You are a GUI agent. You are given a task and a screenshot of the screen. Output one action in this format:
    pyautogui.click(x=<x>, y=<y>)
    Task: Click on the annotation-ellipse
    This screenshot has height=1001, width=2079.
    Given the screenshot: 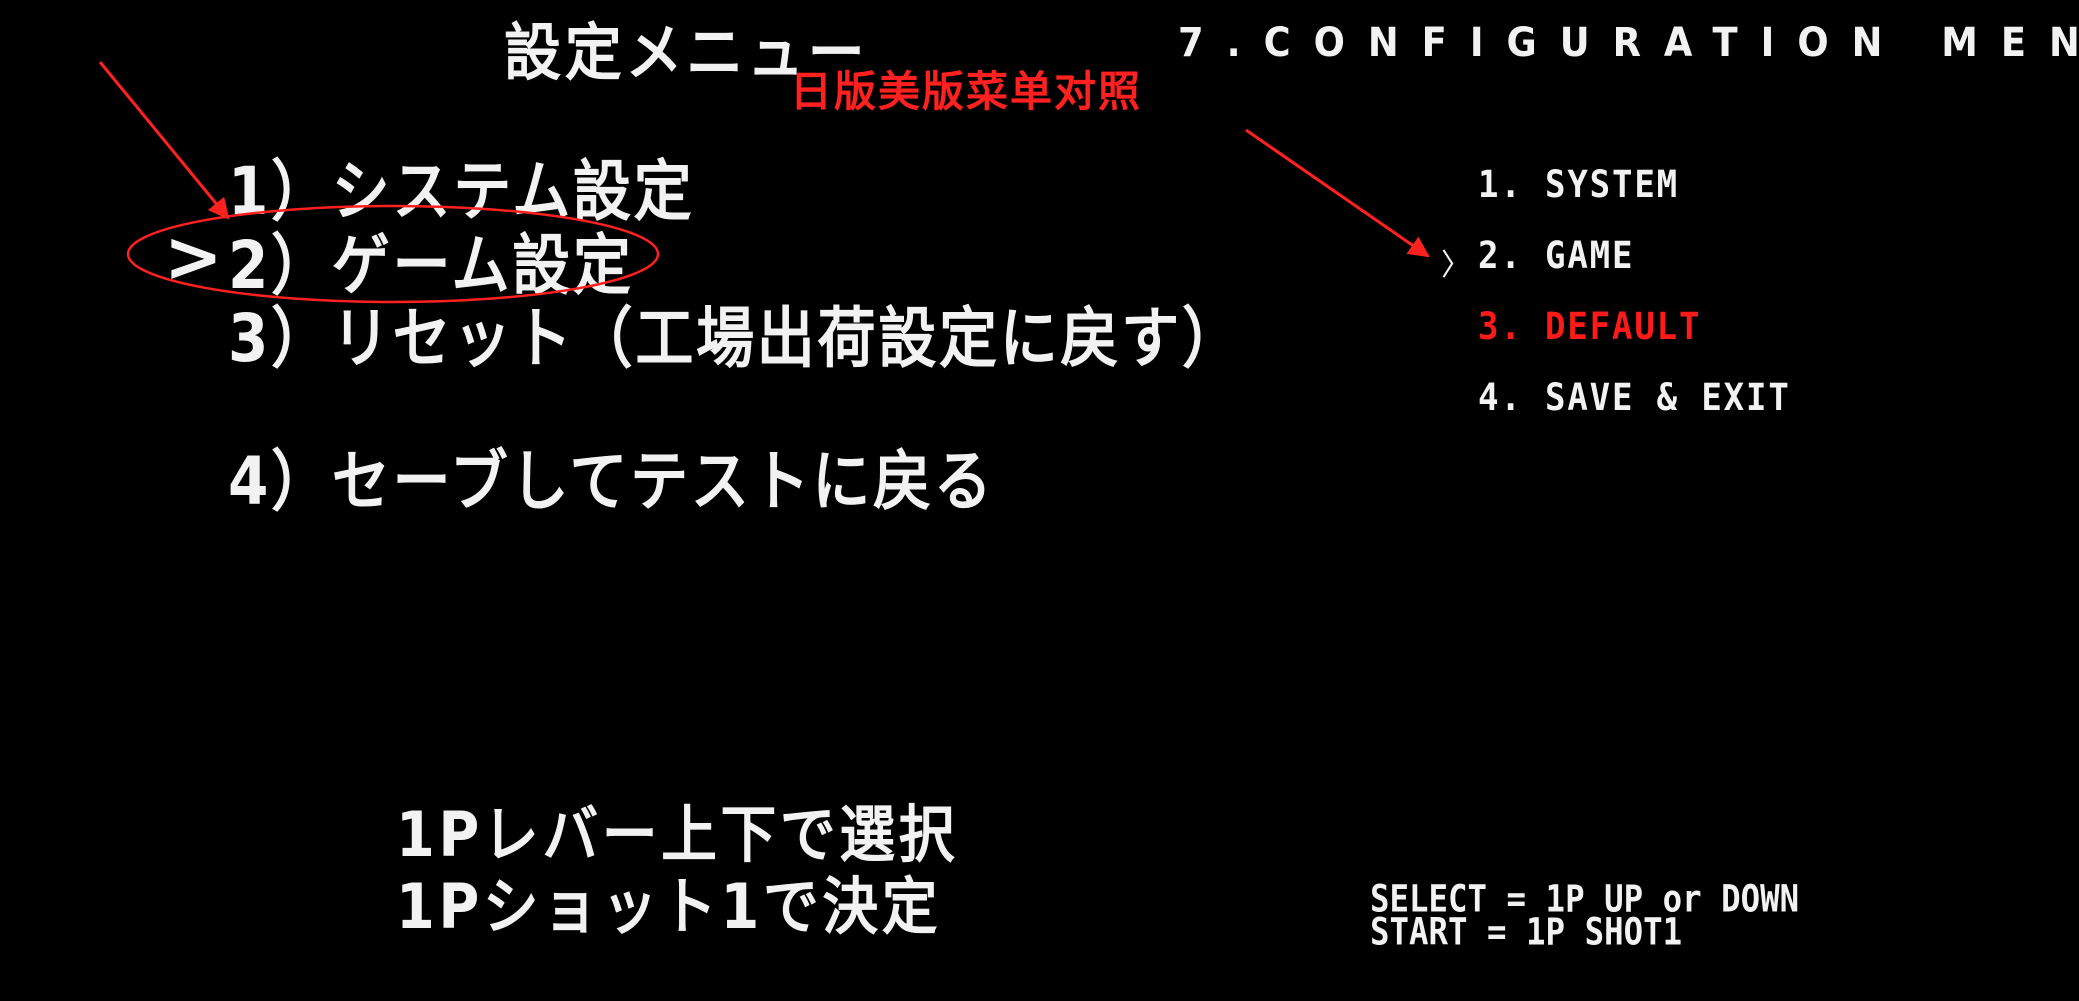 What is the action you would take?
    pyautogui.click(x=393, y=254)
    